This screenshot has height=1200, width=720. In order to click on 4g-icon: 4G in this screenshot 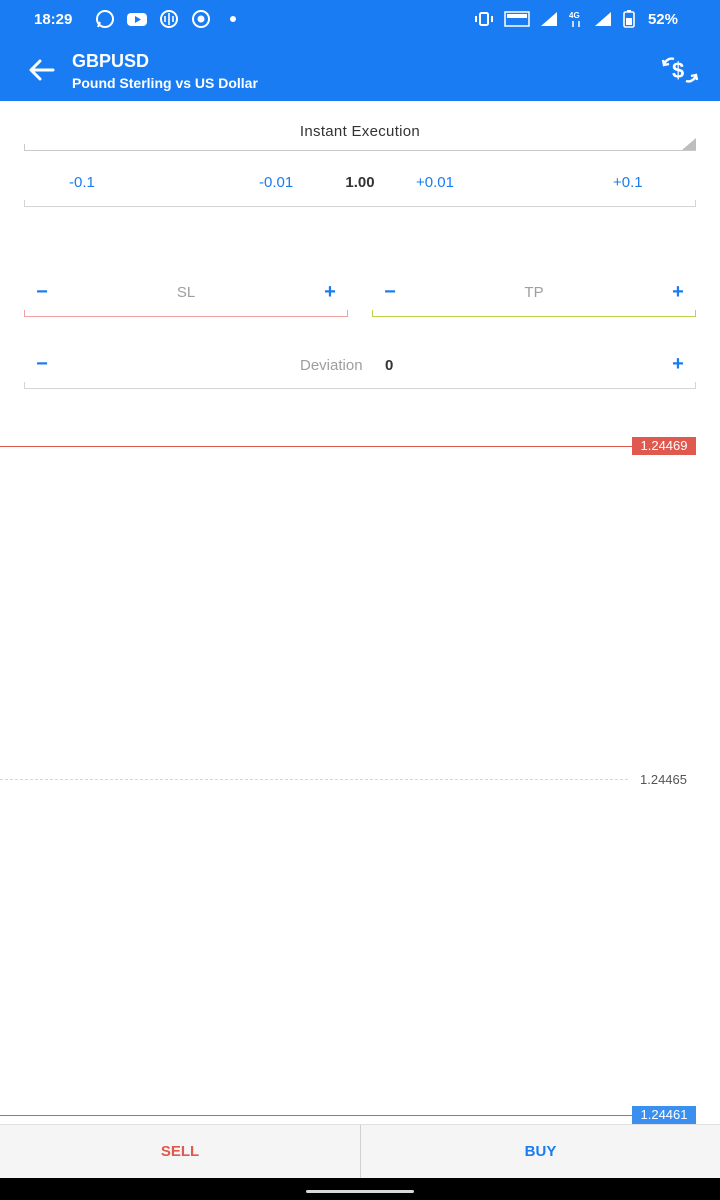, I will do `click(574, 19)`.